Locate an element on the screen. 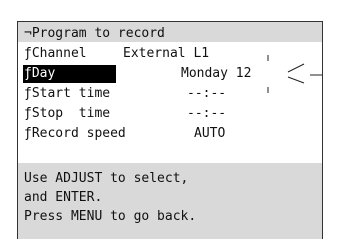  channel-value: External L1 is located at coordinates (166, 53).